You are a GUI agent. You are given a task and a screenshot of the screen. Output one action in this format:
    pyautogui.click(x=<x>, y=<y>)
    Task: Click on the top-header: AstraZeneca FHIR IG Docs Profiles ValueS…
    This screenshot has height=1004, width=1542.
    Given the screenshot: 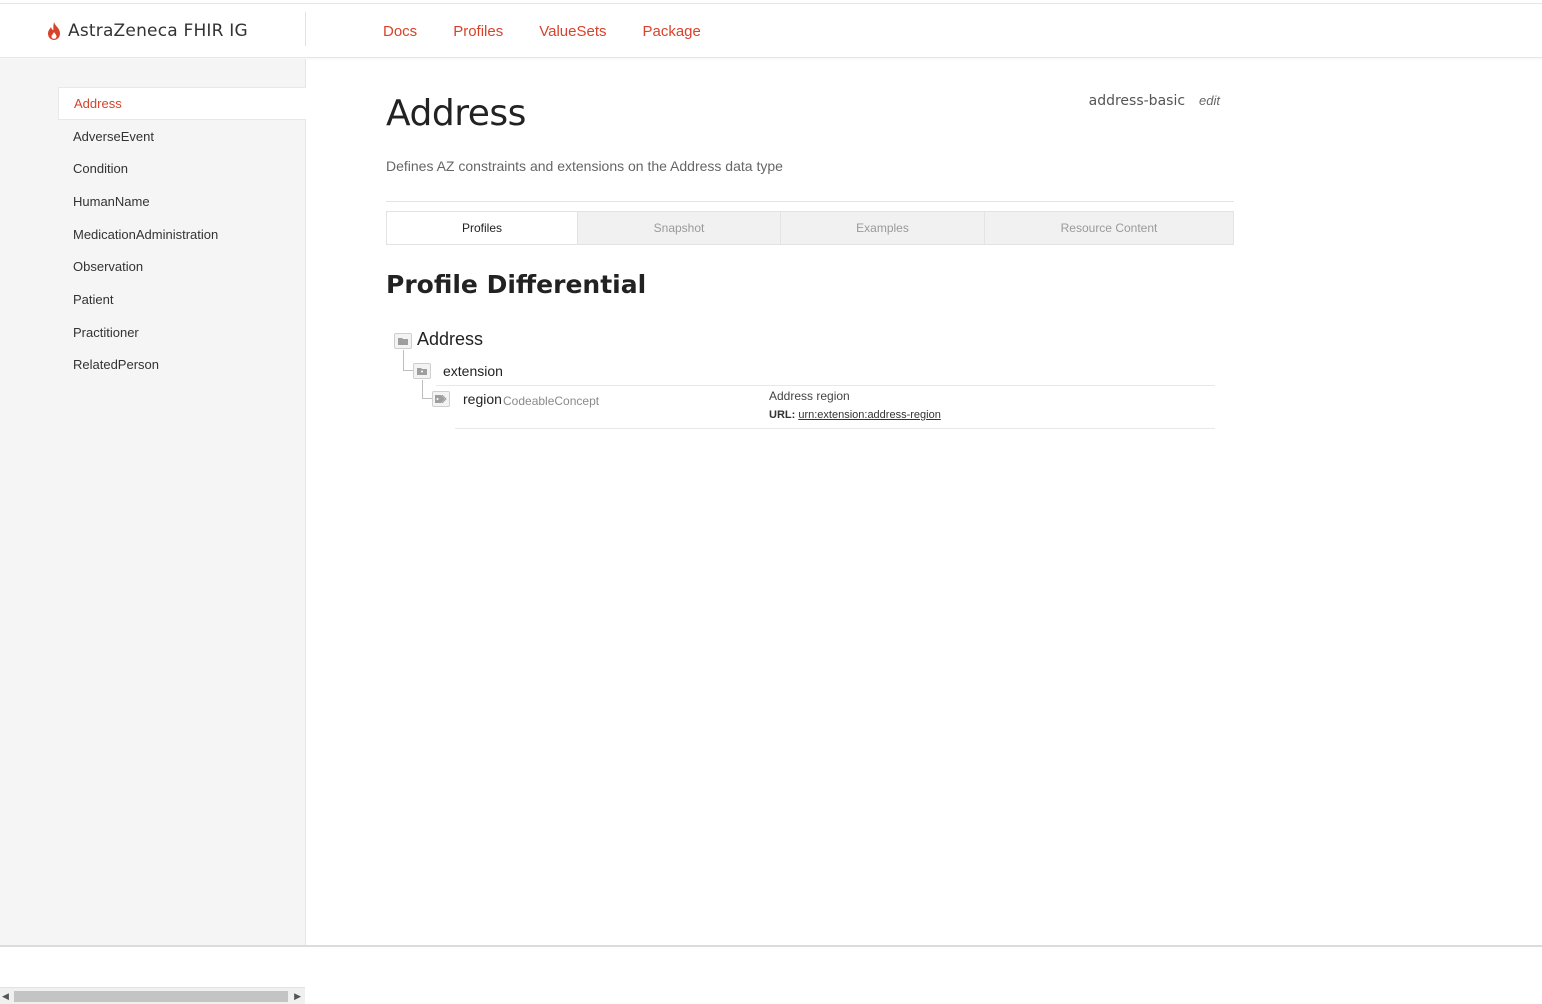 What is the action you would take?
    pyautogui.click(x=771, y=31)
    